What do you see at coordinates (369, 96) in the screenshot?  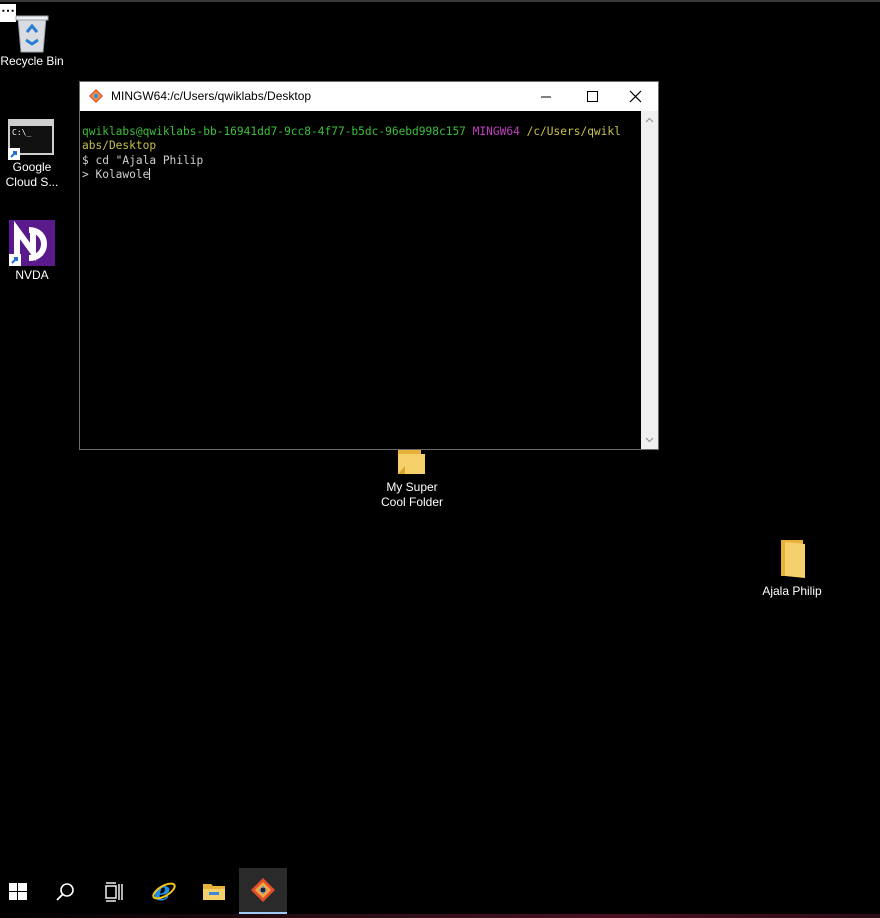 I see `window-titlebar: MINGW64:/c/Users/qwiklabs/Desktop` at bounding box center [369, 96].